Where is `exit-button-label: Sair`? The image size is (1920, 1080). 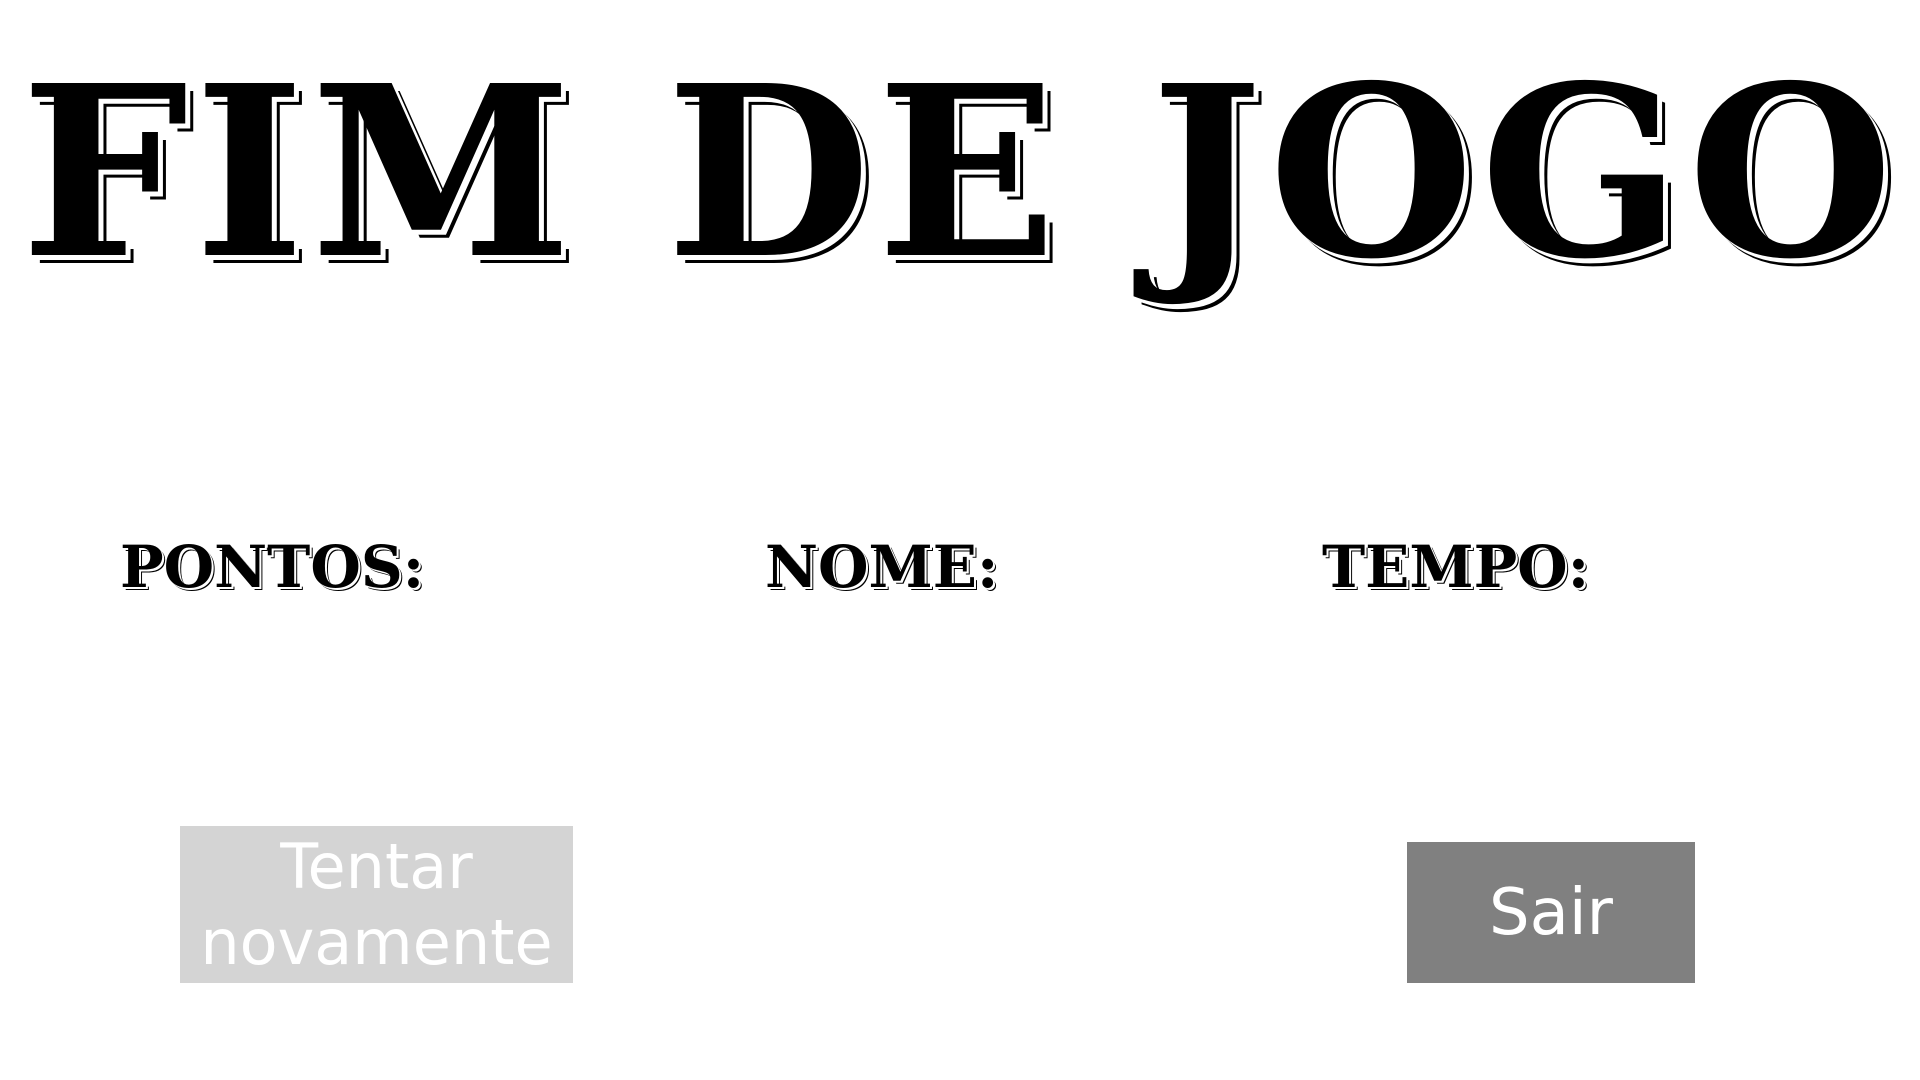
exit-button-label: Sair is located at coordinates (1551, 912).